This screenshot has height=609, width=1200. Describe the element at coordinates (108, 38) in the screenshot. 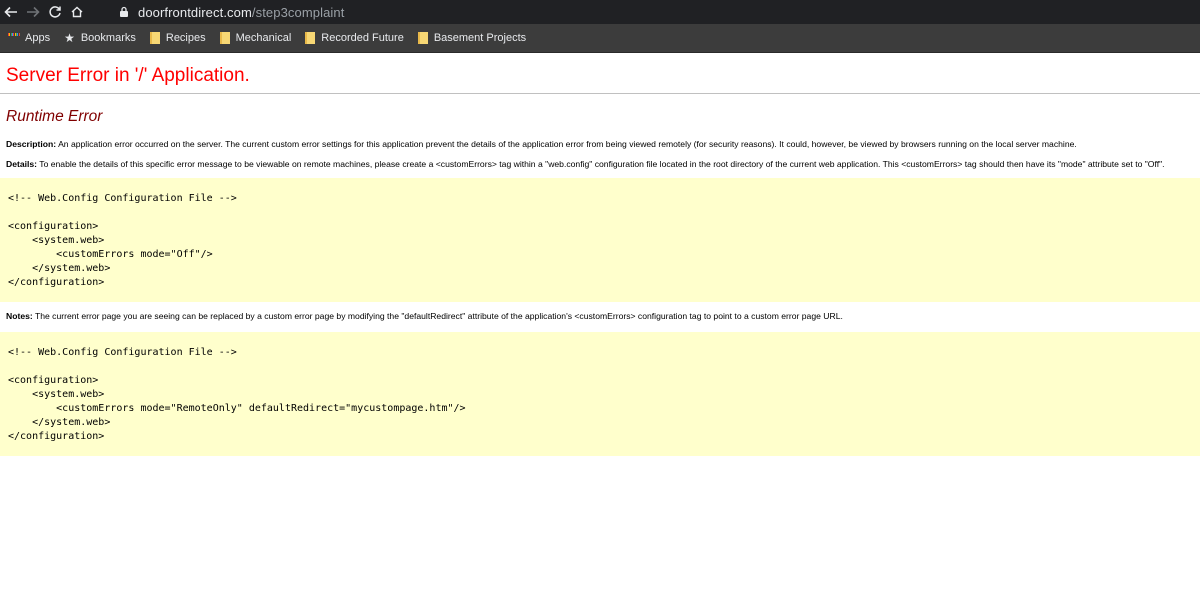

I see `bookmark-label: Bookmarks` at that location.